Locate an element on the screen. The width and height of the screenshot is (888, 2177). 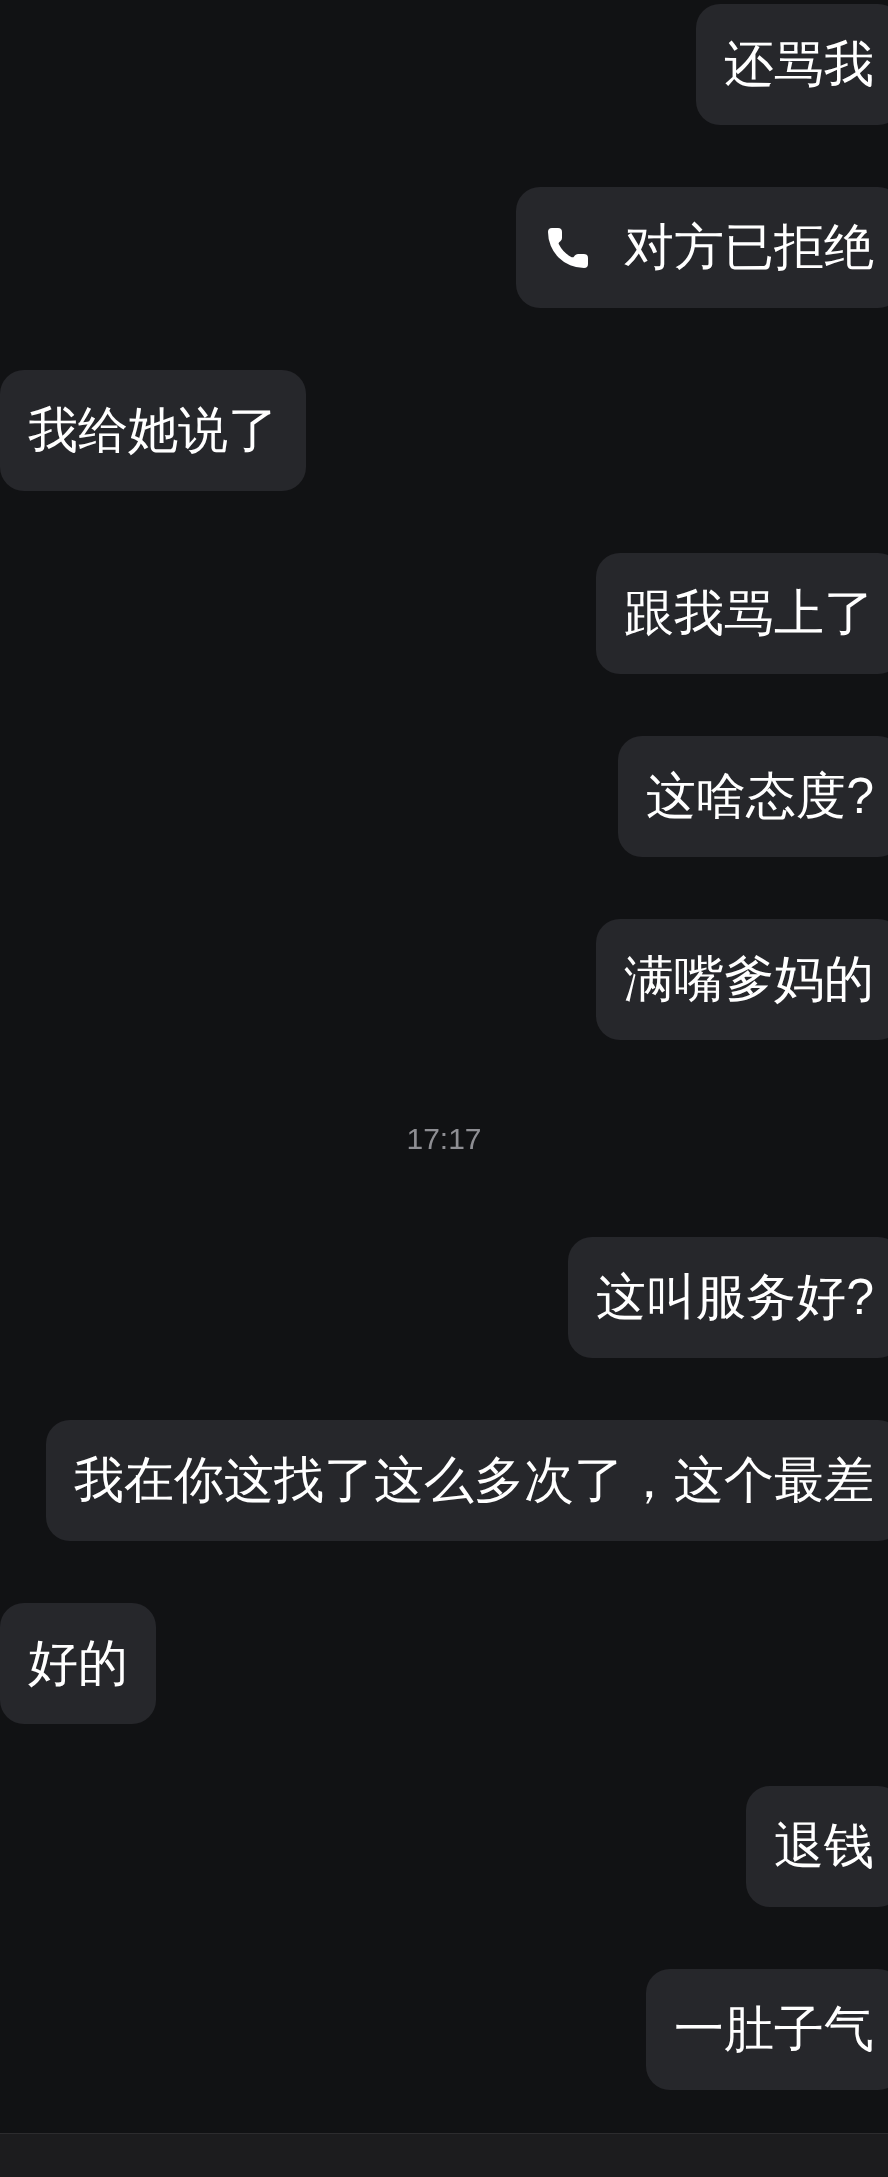
call-bubble: 对方已拒绝 is located at coordinates (702, 247).